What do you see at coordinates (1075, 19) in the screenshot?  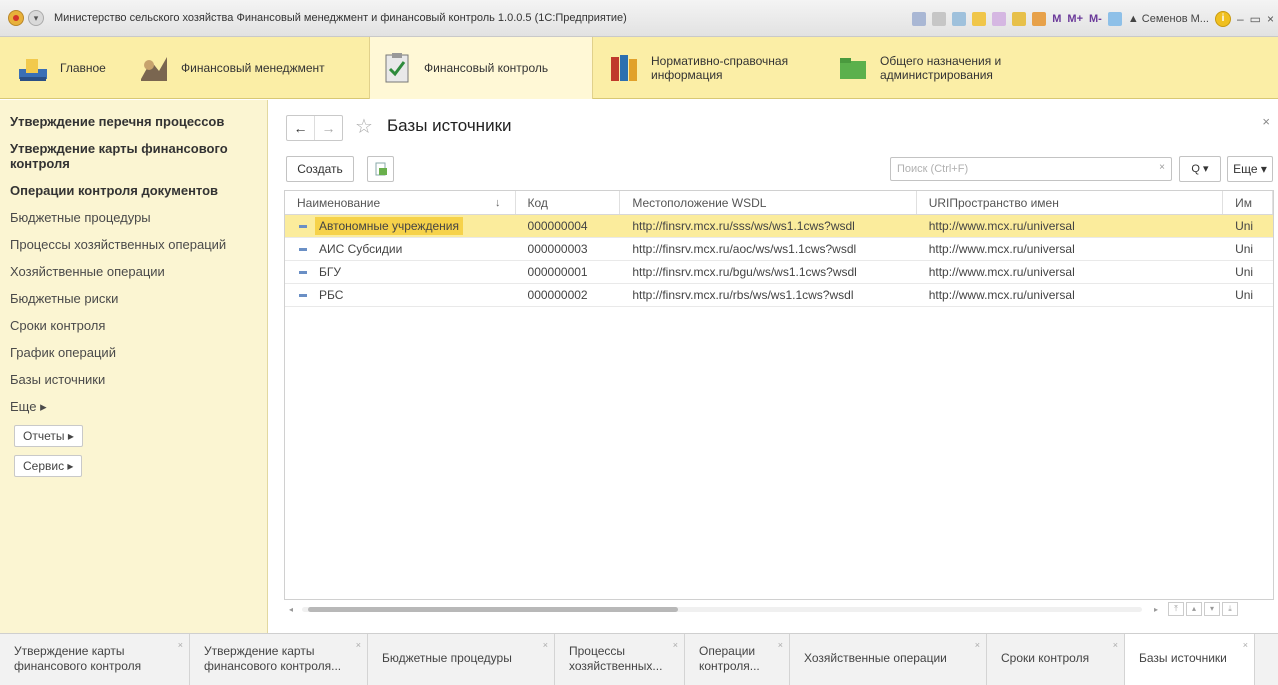 I see `memory-plus-button: M+` at bounding box center [1075, 19].